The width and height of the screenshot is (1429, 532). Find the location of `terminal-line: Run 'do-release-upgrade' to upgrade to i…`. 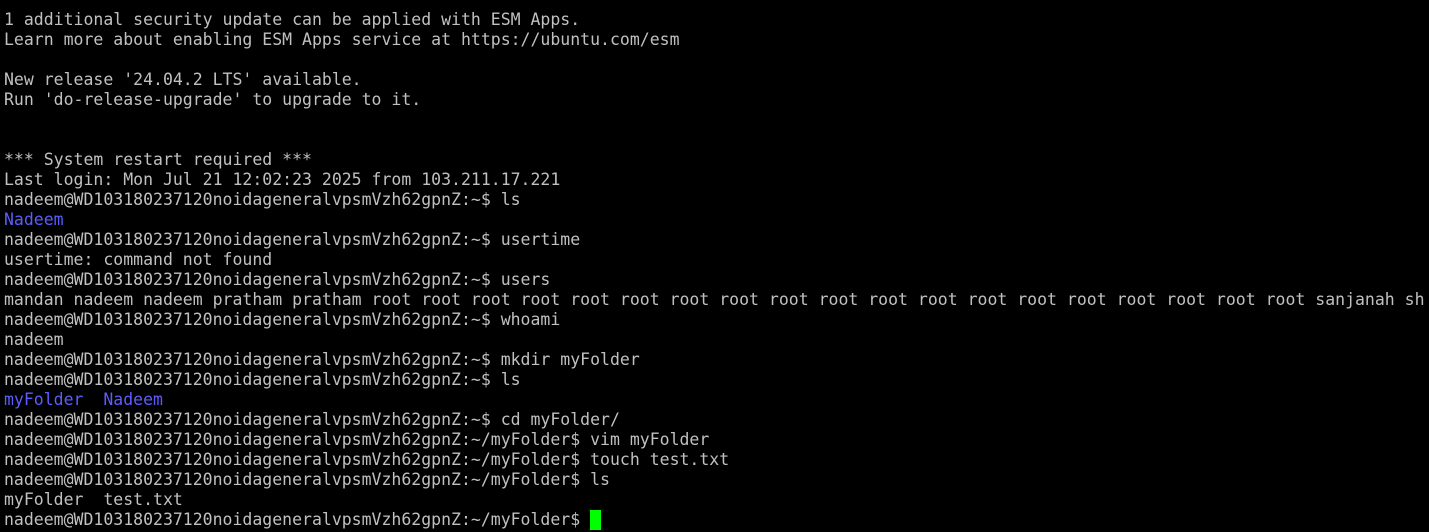

terminal-line: Run 'do-release-upgrade' to upgrade to i… is located at coordinates (716, 100).